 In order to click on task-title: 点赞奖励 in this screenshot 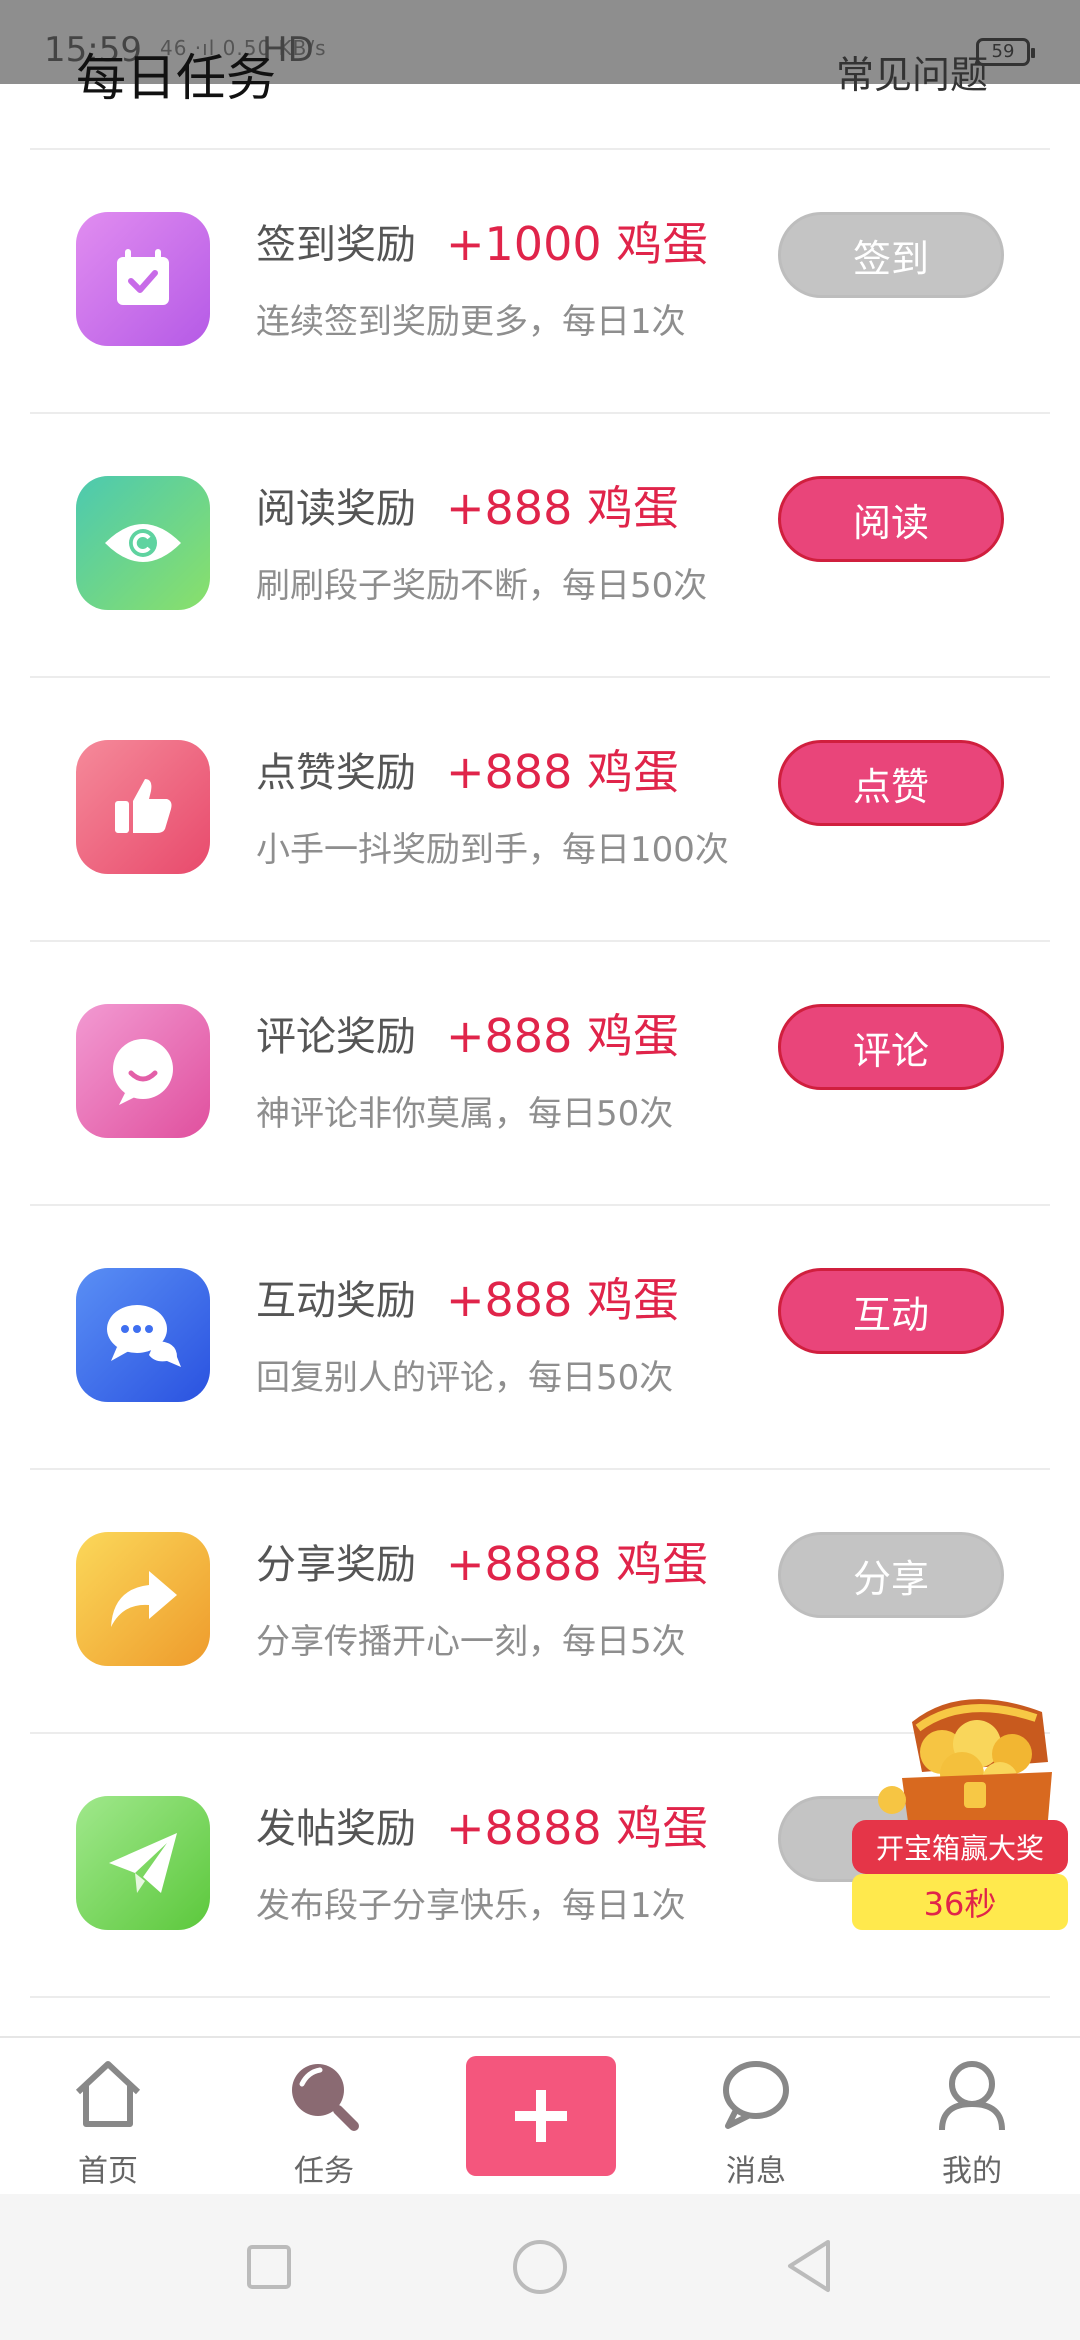, I will do `click(336, 773)`.